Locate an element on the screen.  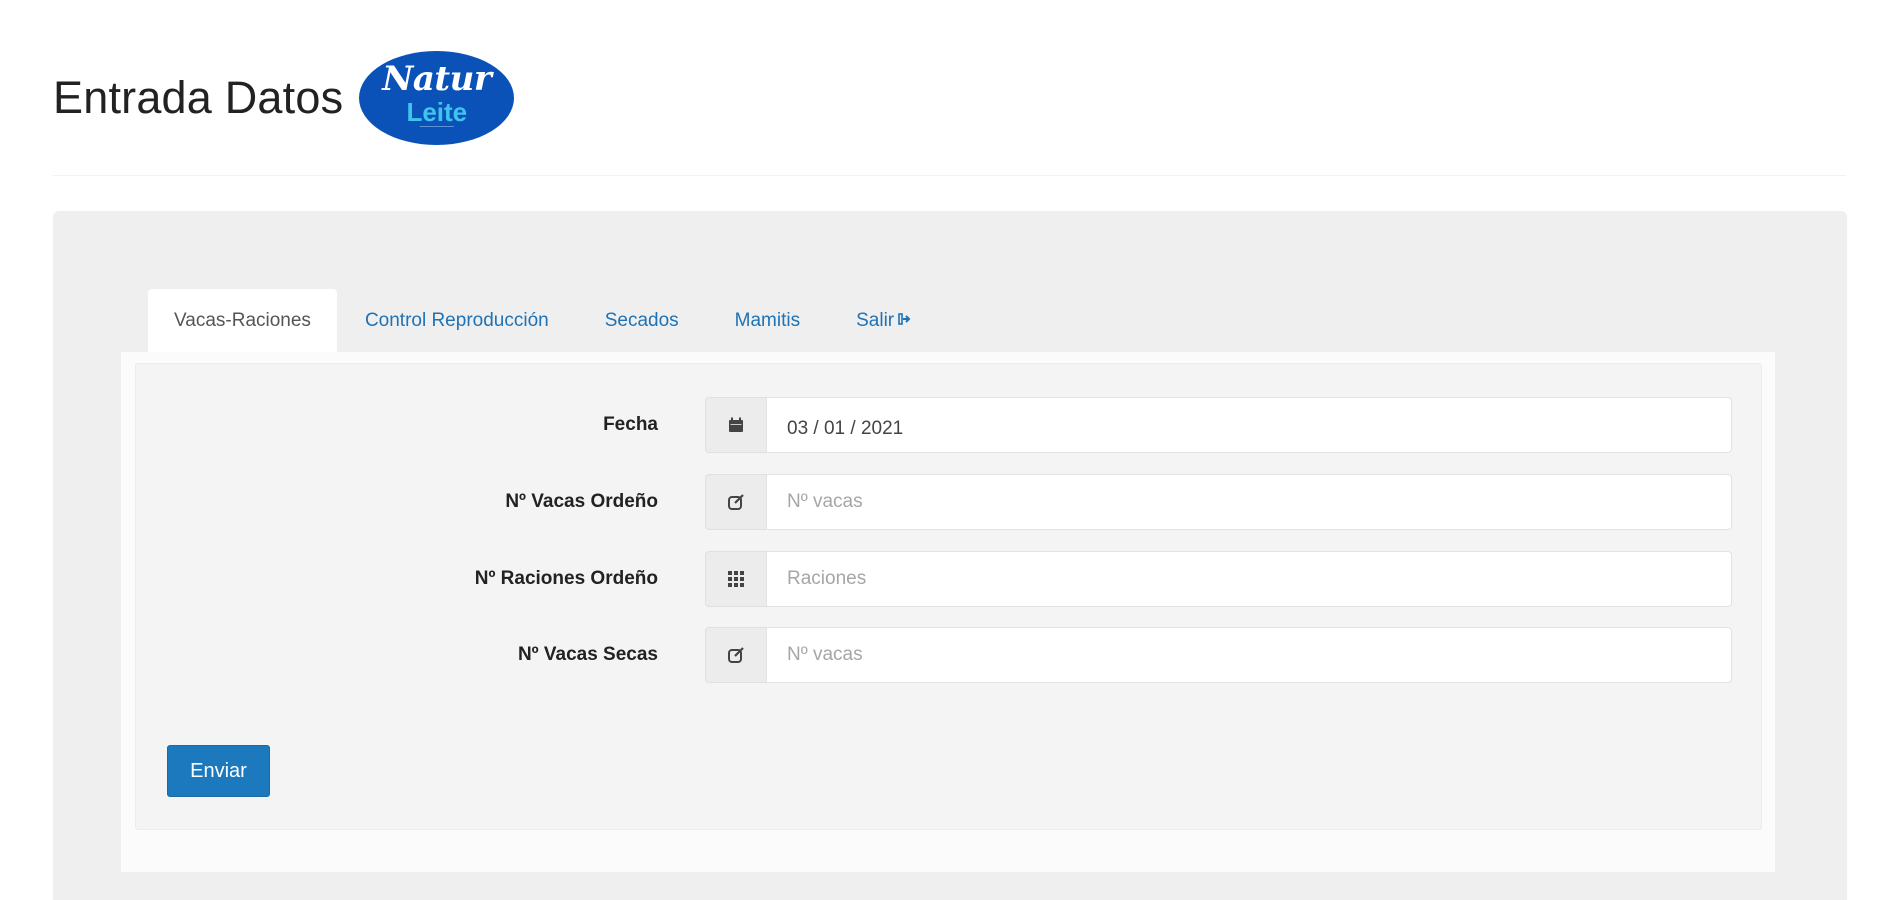
form-row-vacas-secas: Nº Vacas Secas is located at coordinates (935, 655).